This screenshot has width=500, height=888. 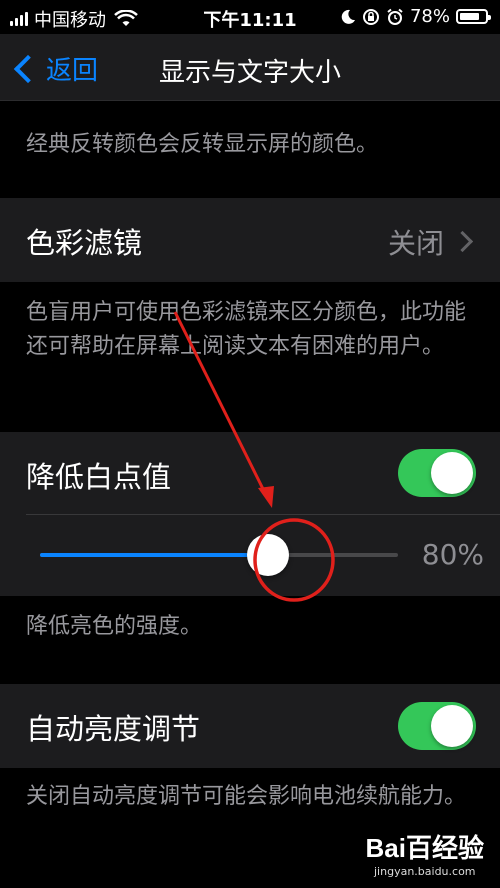 What do you see at coordinates (266, 497) in the screenshot?
I see `annotation-arrowhead` at bounding box center [266, 497].